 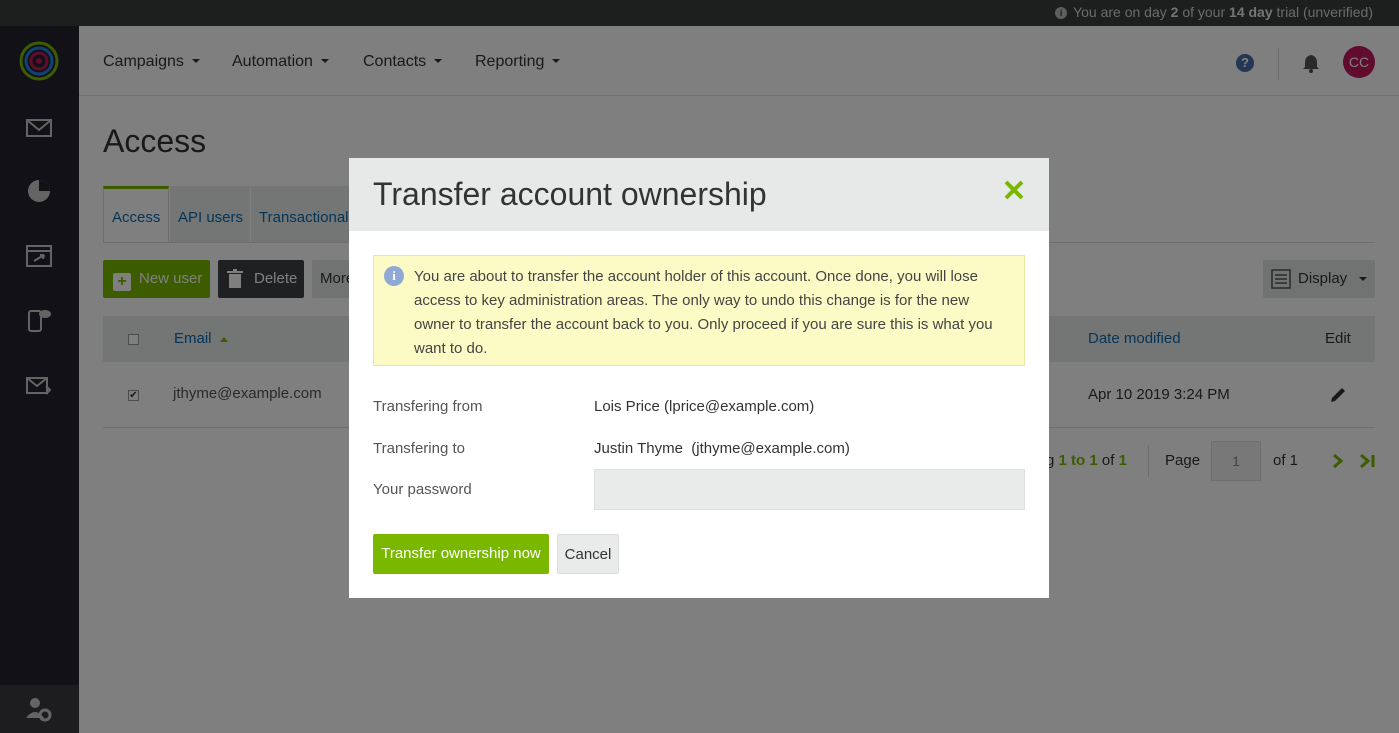 I want to click on password-label: Your password, so click(x=422, y=489).